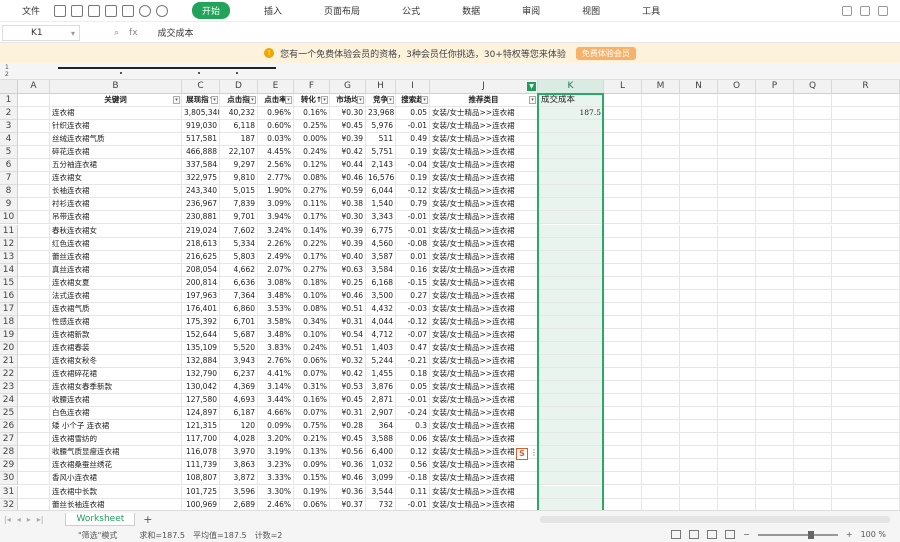 Image resolution: width=900 pixels, height=542 pixels. What do you see at coordinates (737, 270) in the screenshot?
I see `cell-O14` at bounding box center [737, 270].